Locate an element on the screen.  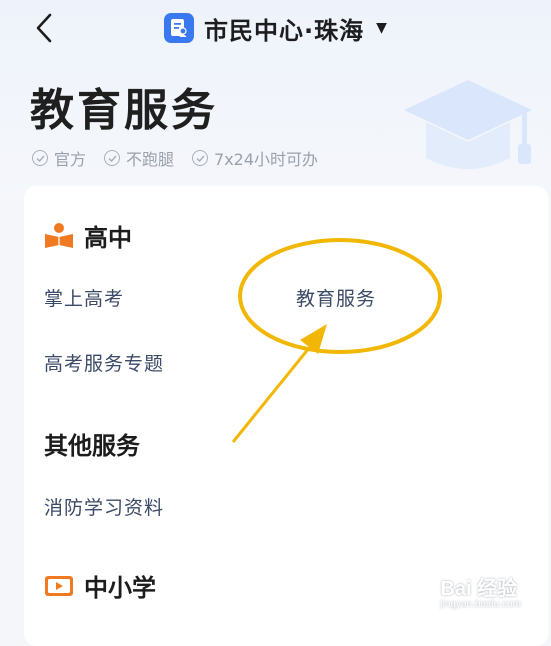
city-selector: 市民中心·珠海 ▼ is located at coordinates (275, 28).